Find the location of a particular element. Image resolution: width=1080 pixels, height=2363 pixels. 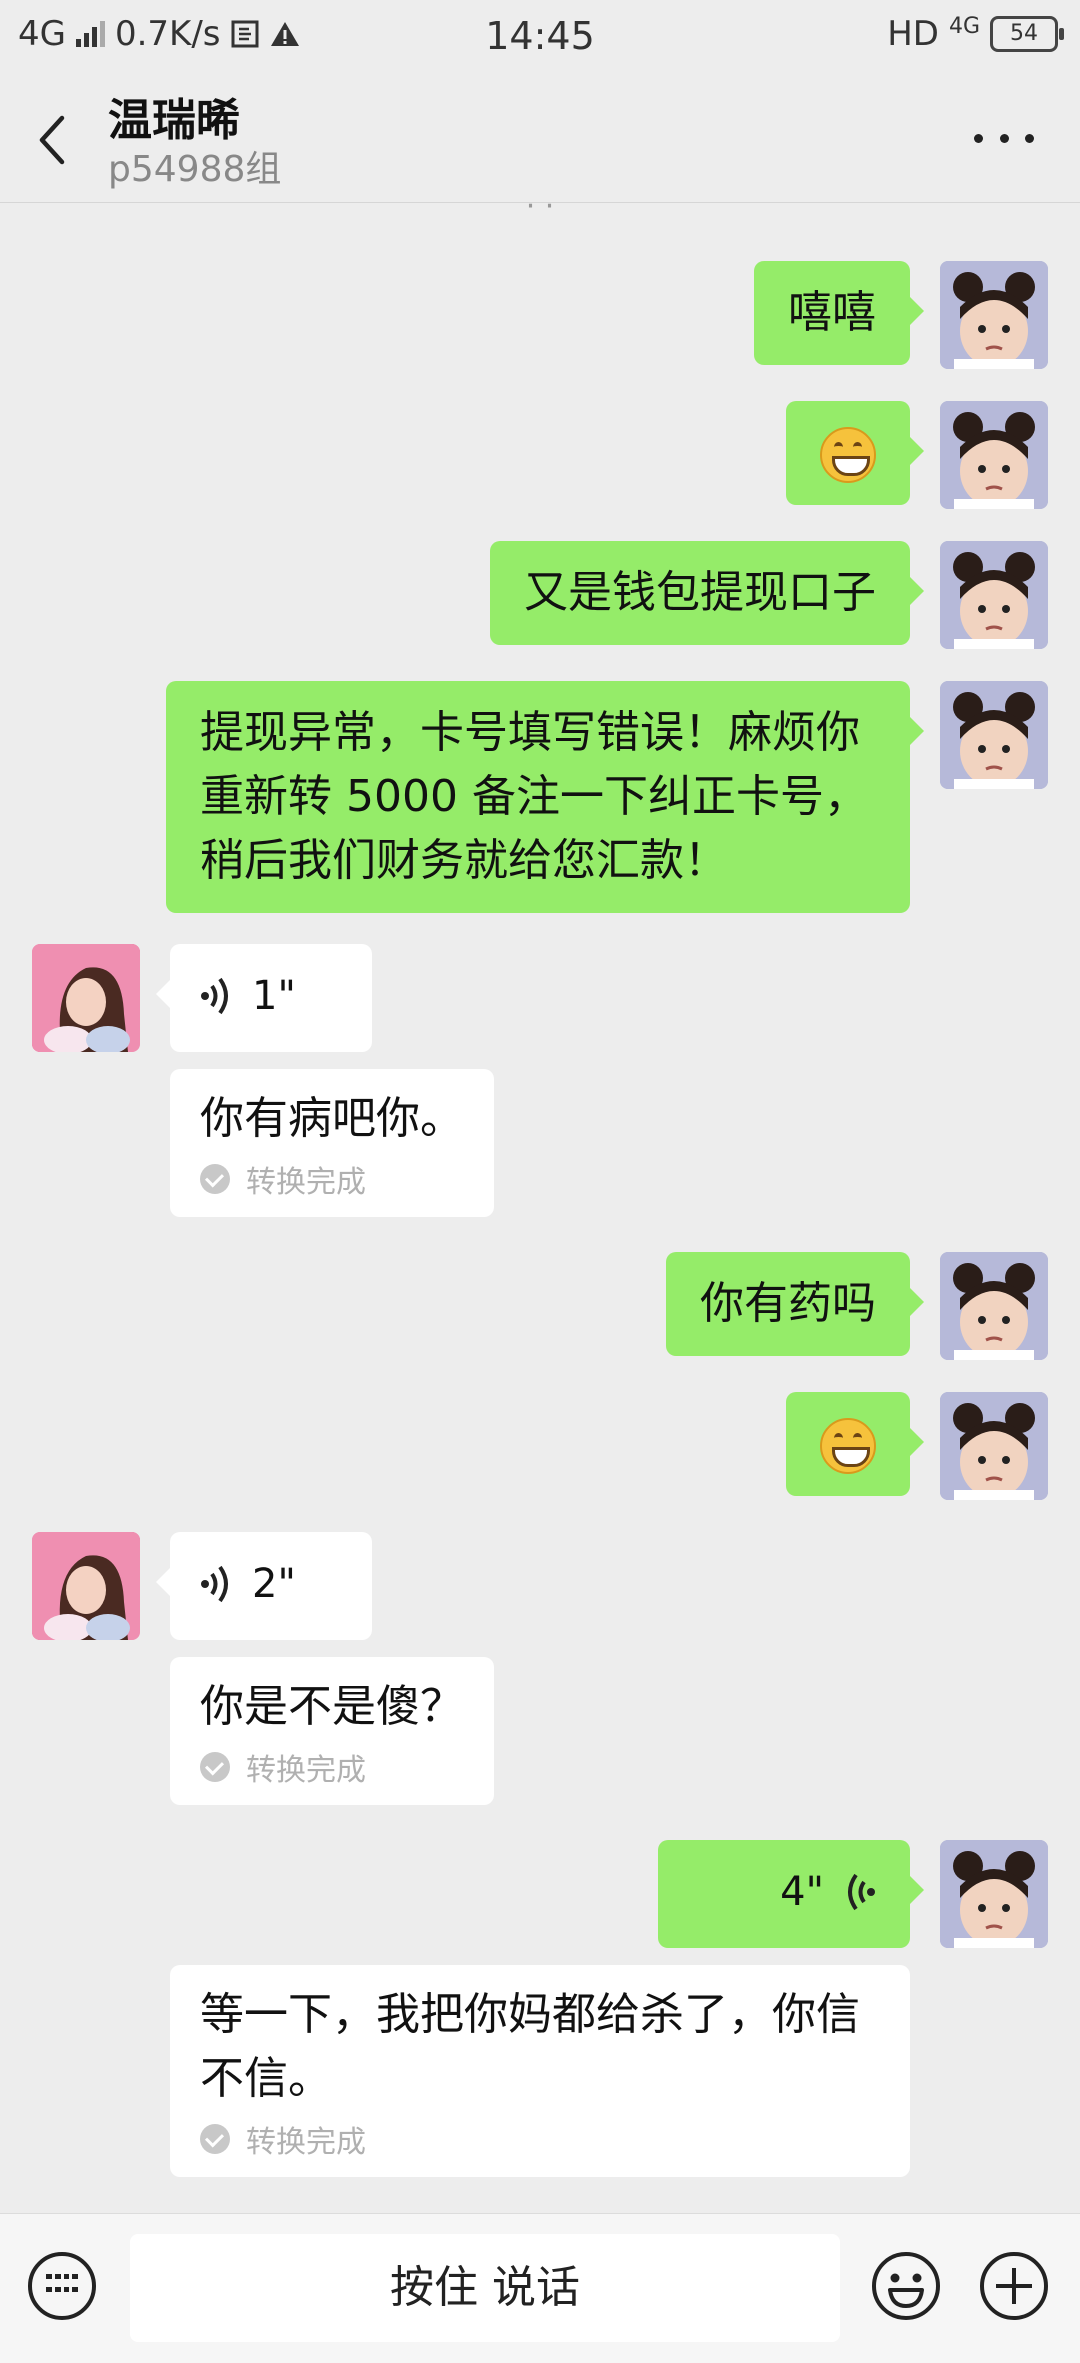

voice-play: 4" is located at coordinates (784, 1892).